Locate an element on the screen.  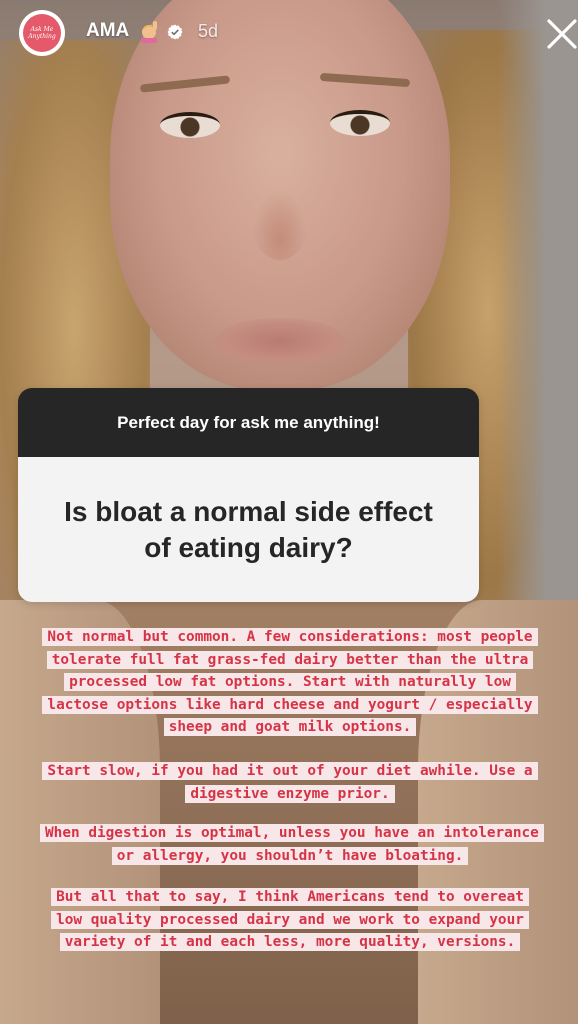
eye-right is located at coordinates (360, 123).